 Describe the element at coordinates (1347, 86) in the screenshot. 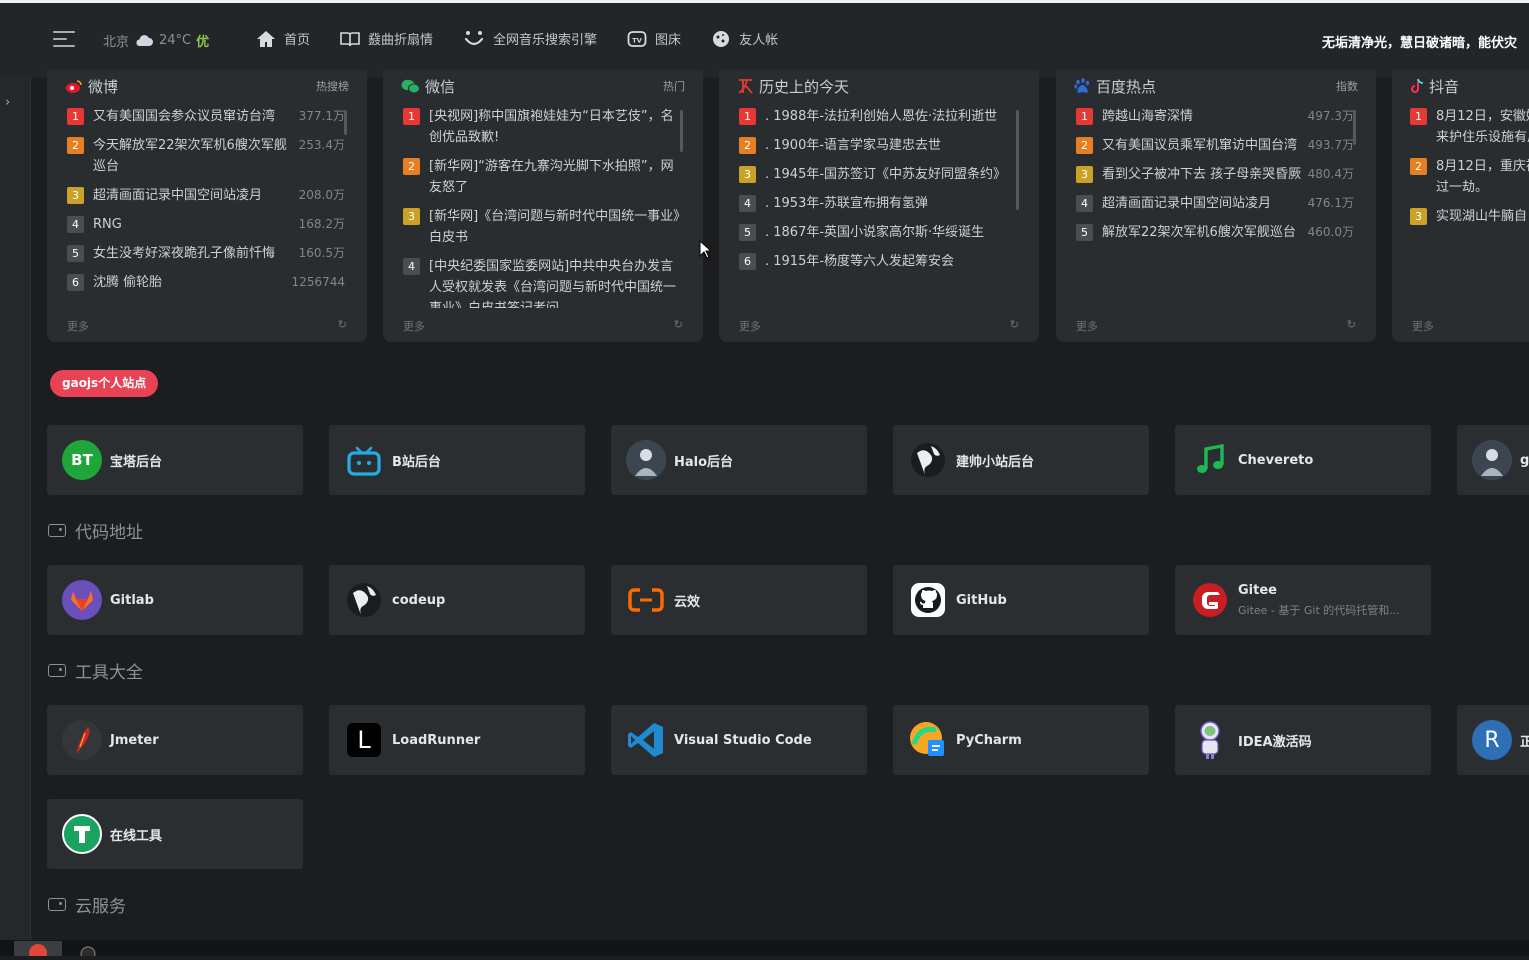

I see `hot-card-tag: 指数` at that location.